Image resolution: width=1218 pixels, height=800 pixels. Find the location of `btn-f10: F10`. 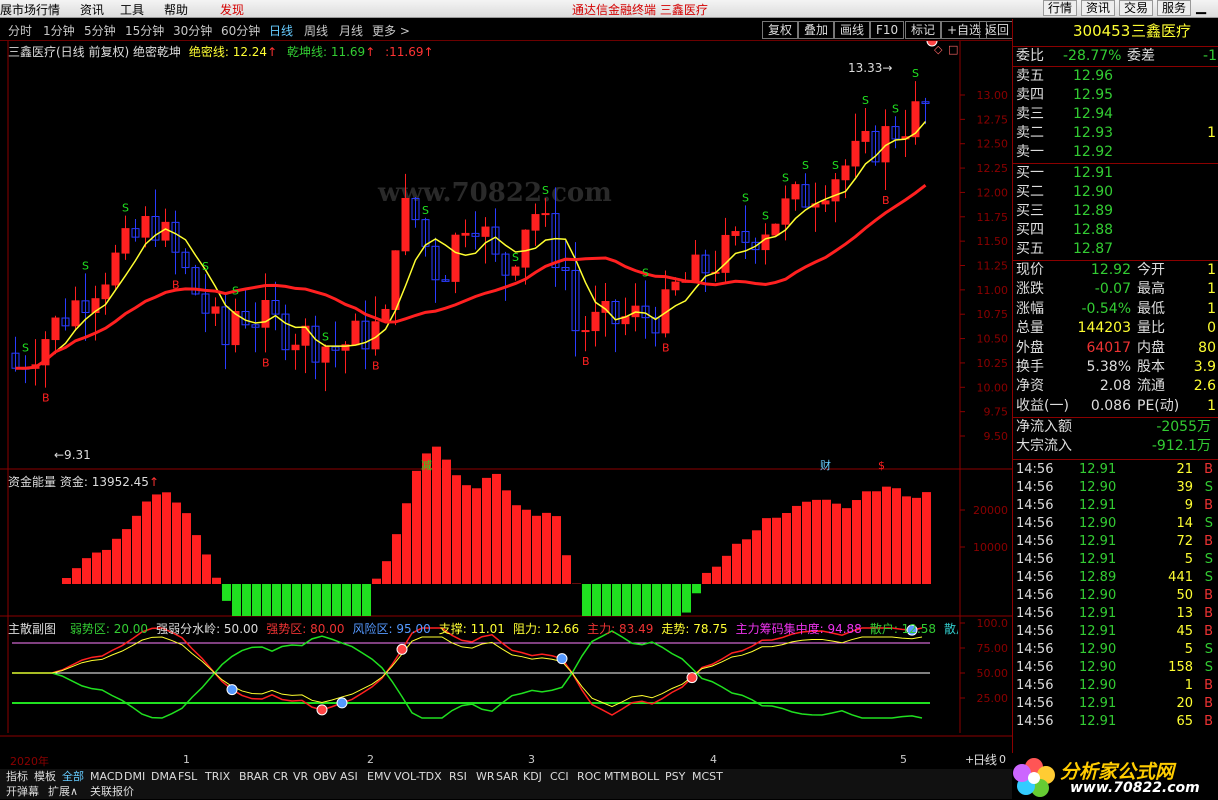

btn-f10: F10 is located at coordinates (887, 30).